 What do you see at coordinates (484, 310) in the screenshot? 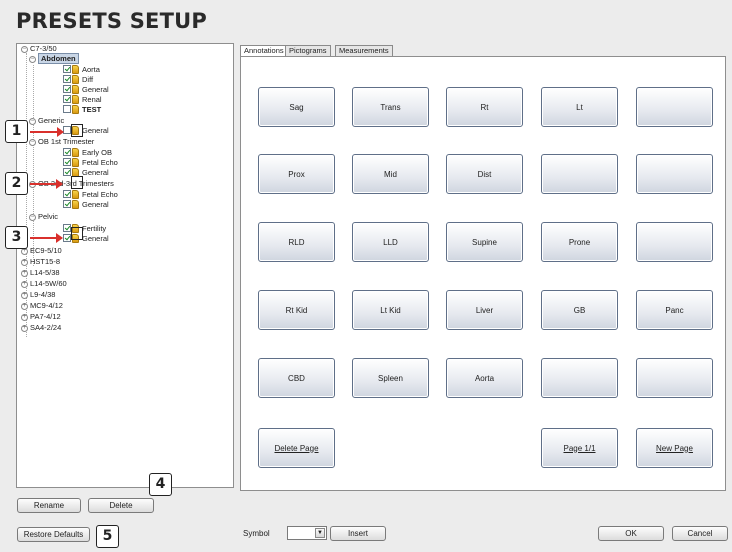
I see `annotation-button: Liver` at bounding box center [484, 310].